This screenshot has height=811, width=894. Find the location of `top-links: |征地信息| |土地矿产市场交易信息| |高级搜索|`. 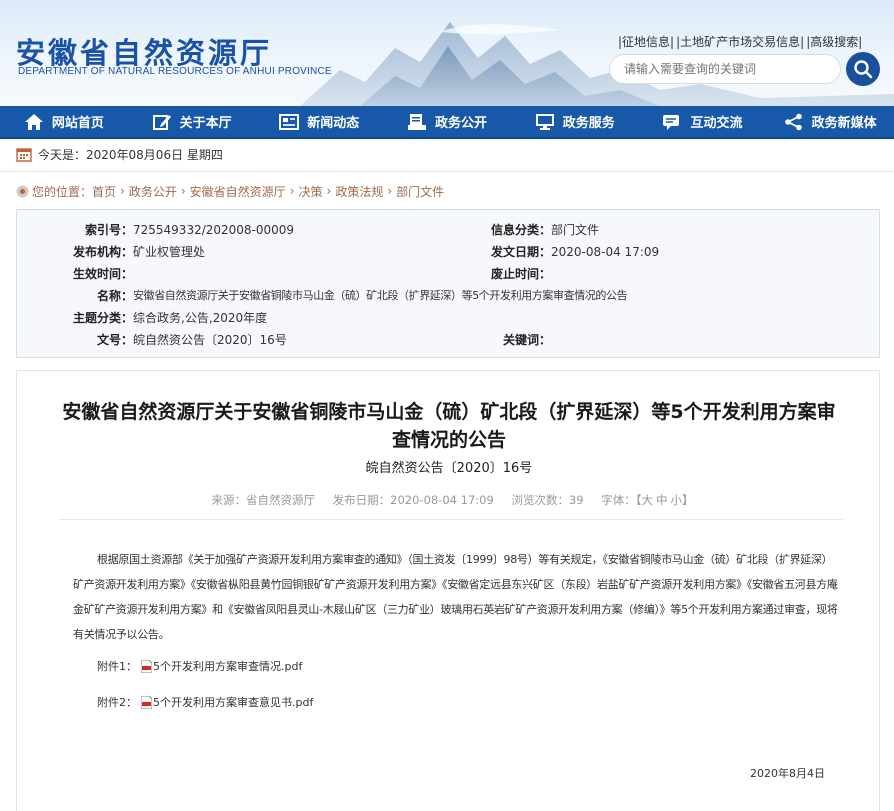

top-links: |征地信息| |土地矿产市场交易信息| |高级搜索| is located at coordinates (741, 41).